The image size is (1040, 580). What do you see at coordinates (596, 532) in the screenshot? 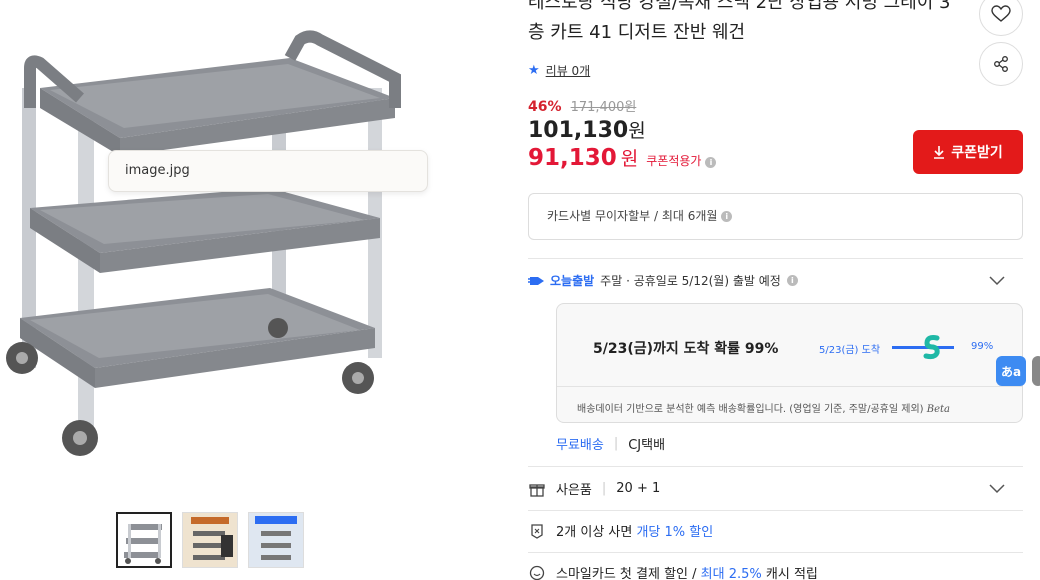
I see `bulk-prefix: 2개 이상 사면` at bounding box center [596, 532].